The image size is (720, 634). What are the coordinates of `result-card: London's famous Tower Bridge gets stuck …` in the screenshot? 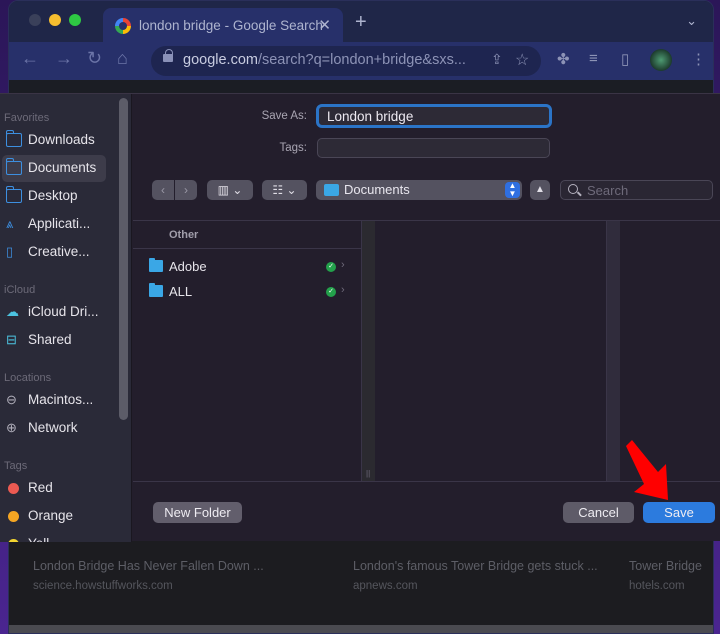 It's located at (475, 575).